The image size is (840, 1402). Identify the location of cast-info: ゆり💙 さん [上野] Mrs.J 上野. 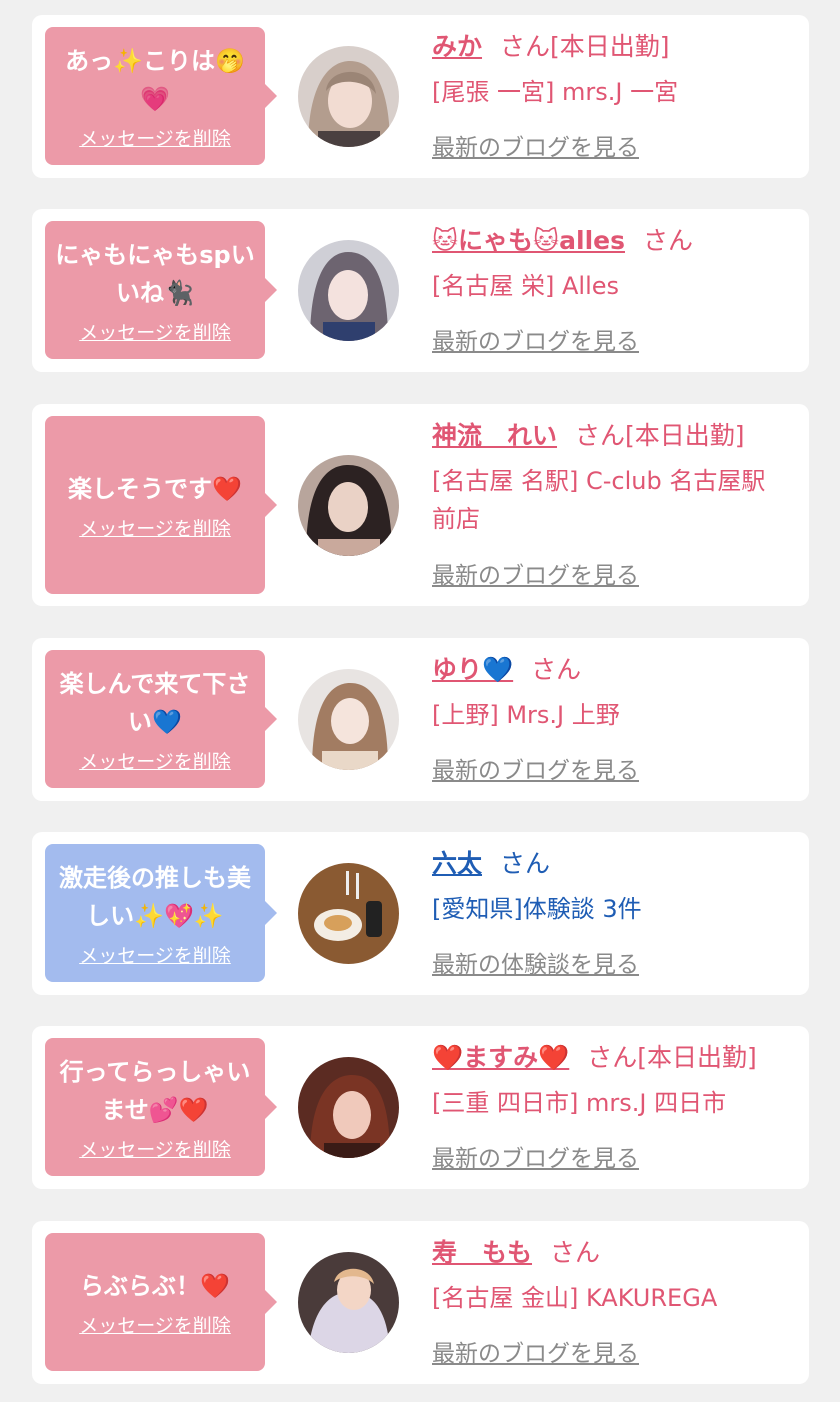
(610, 693).